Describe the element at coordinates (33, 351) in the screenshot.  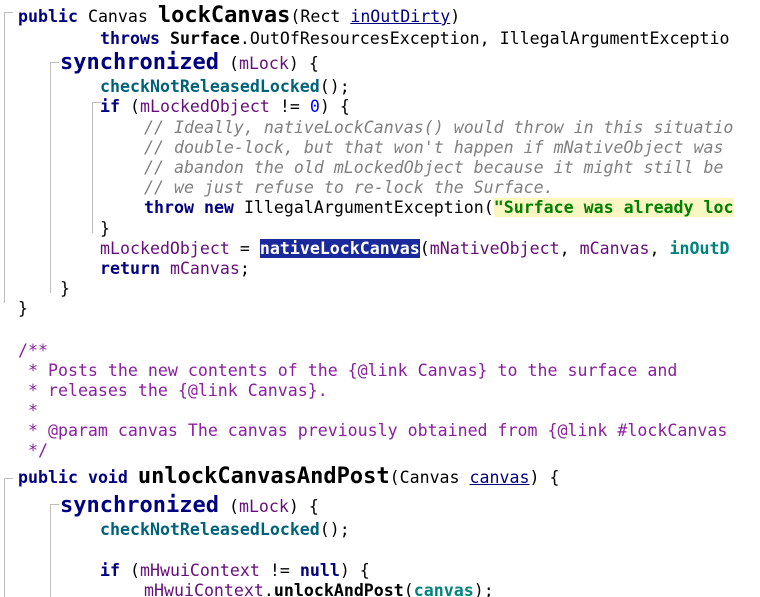
I see `javadoc-line: /**` at that location.